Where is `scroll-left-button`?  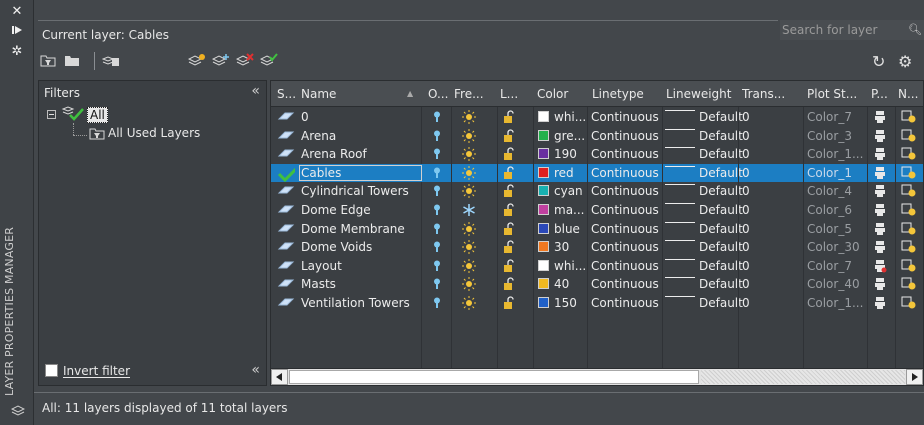
scroll-left-button is located at coordinates (279, 377).